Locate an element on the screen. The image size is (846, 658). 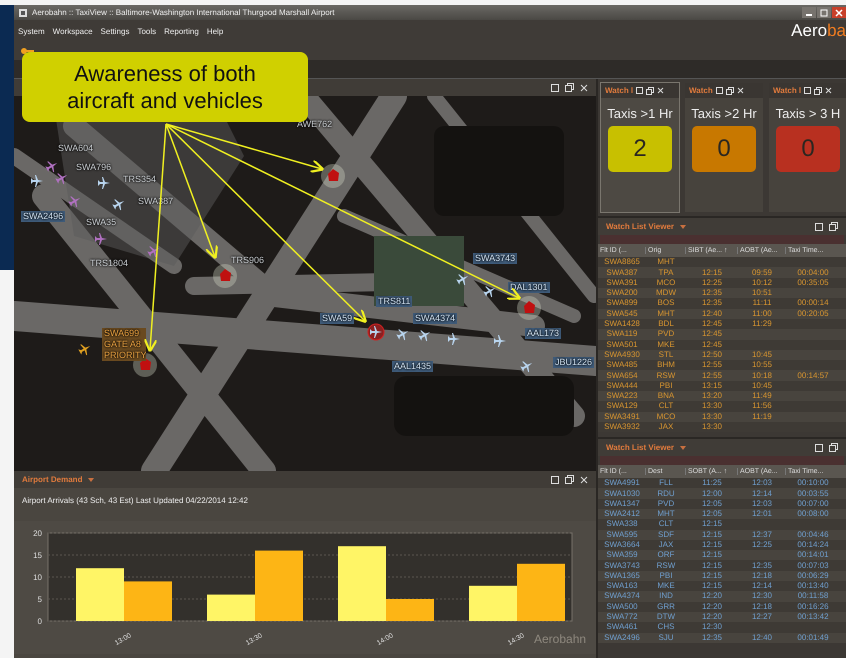
table-cell: 10:45 is located at coordinates (762, 354).